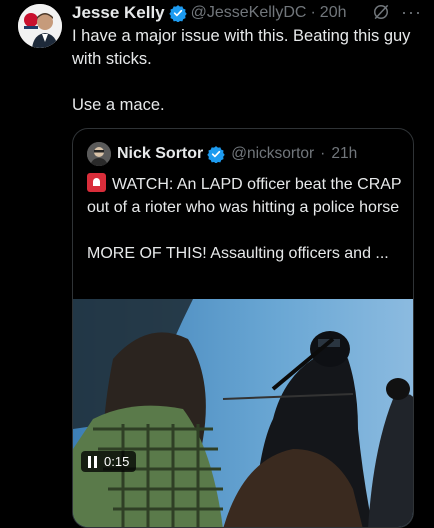 Image resolution: width=434 pixels, height=528 pixels. I want to click on video-duration-badge: 0:15, so click(109, 461).